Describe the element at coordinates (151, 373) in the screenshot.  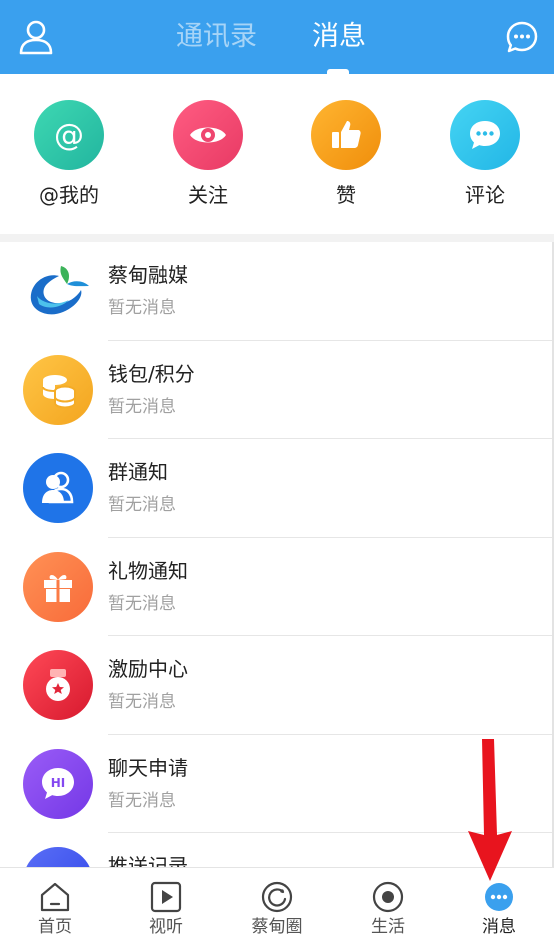
I see `list-item-title: 钱包/积分` at that location.